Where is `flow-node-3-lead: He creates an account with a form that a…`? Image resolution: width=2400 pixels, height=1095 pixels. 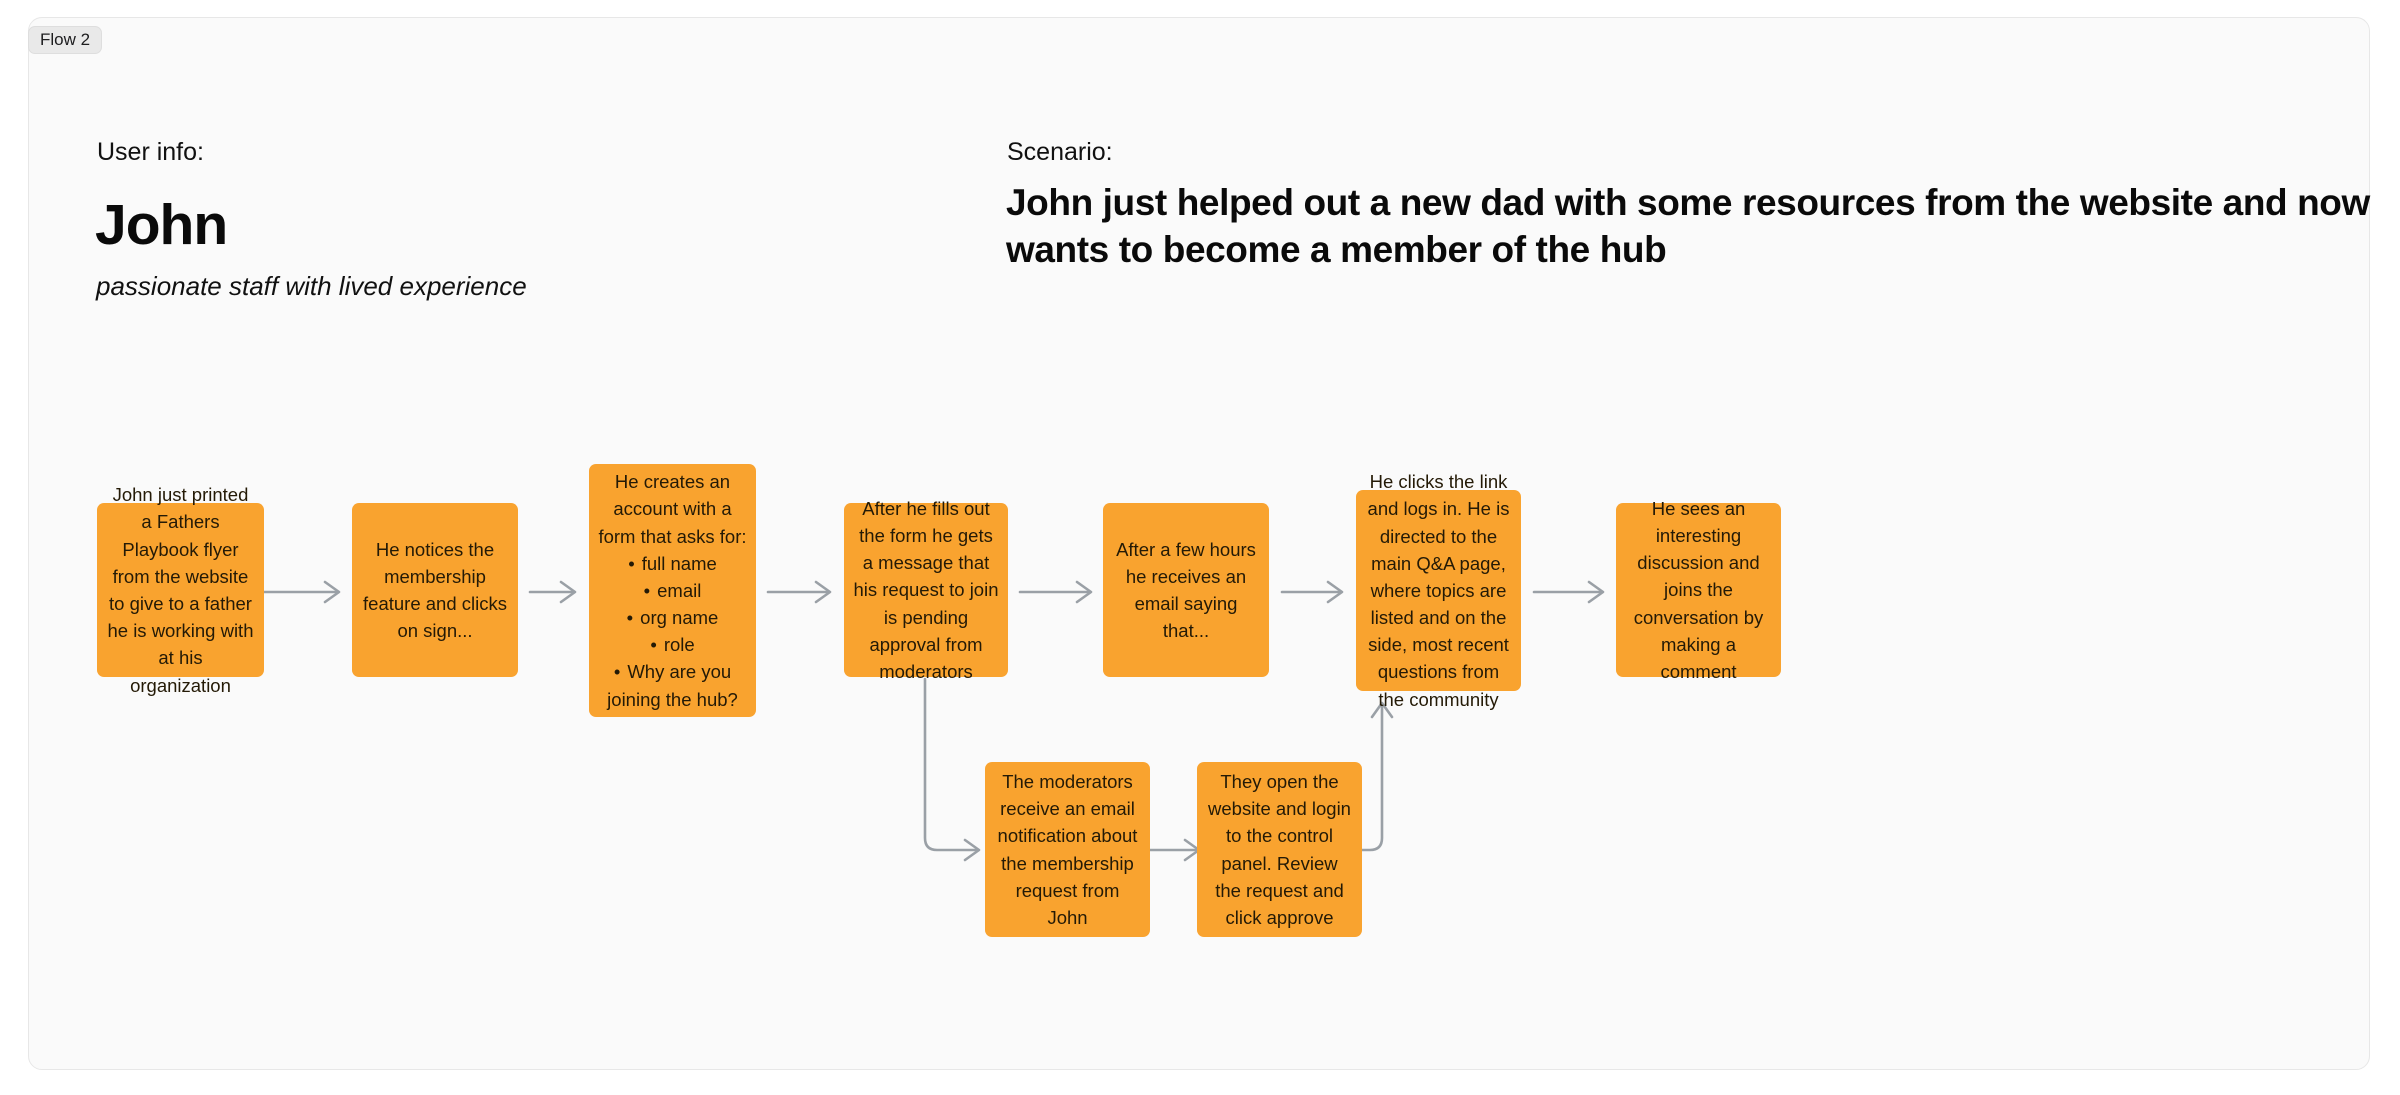
flow-node-3-lead: He creates an account with a form that a… is located at coordinates (672, 509).